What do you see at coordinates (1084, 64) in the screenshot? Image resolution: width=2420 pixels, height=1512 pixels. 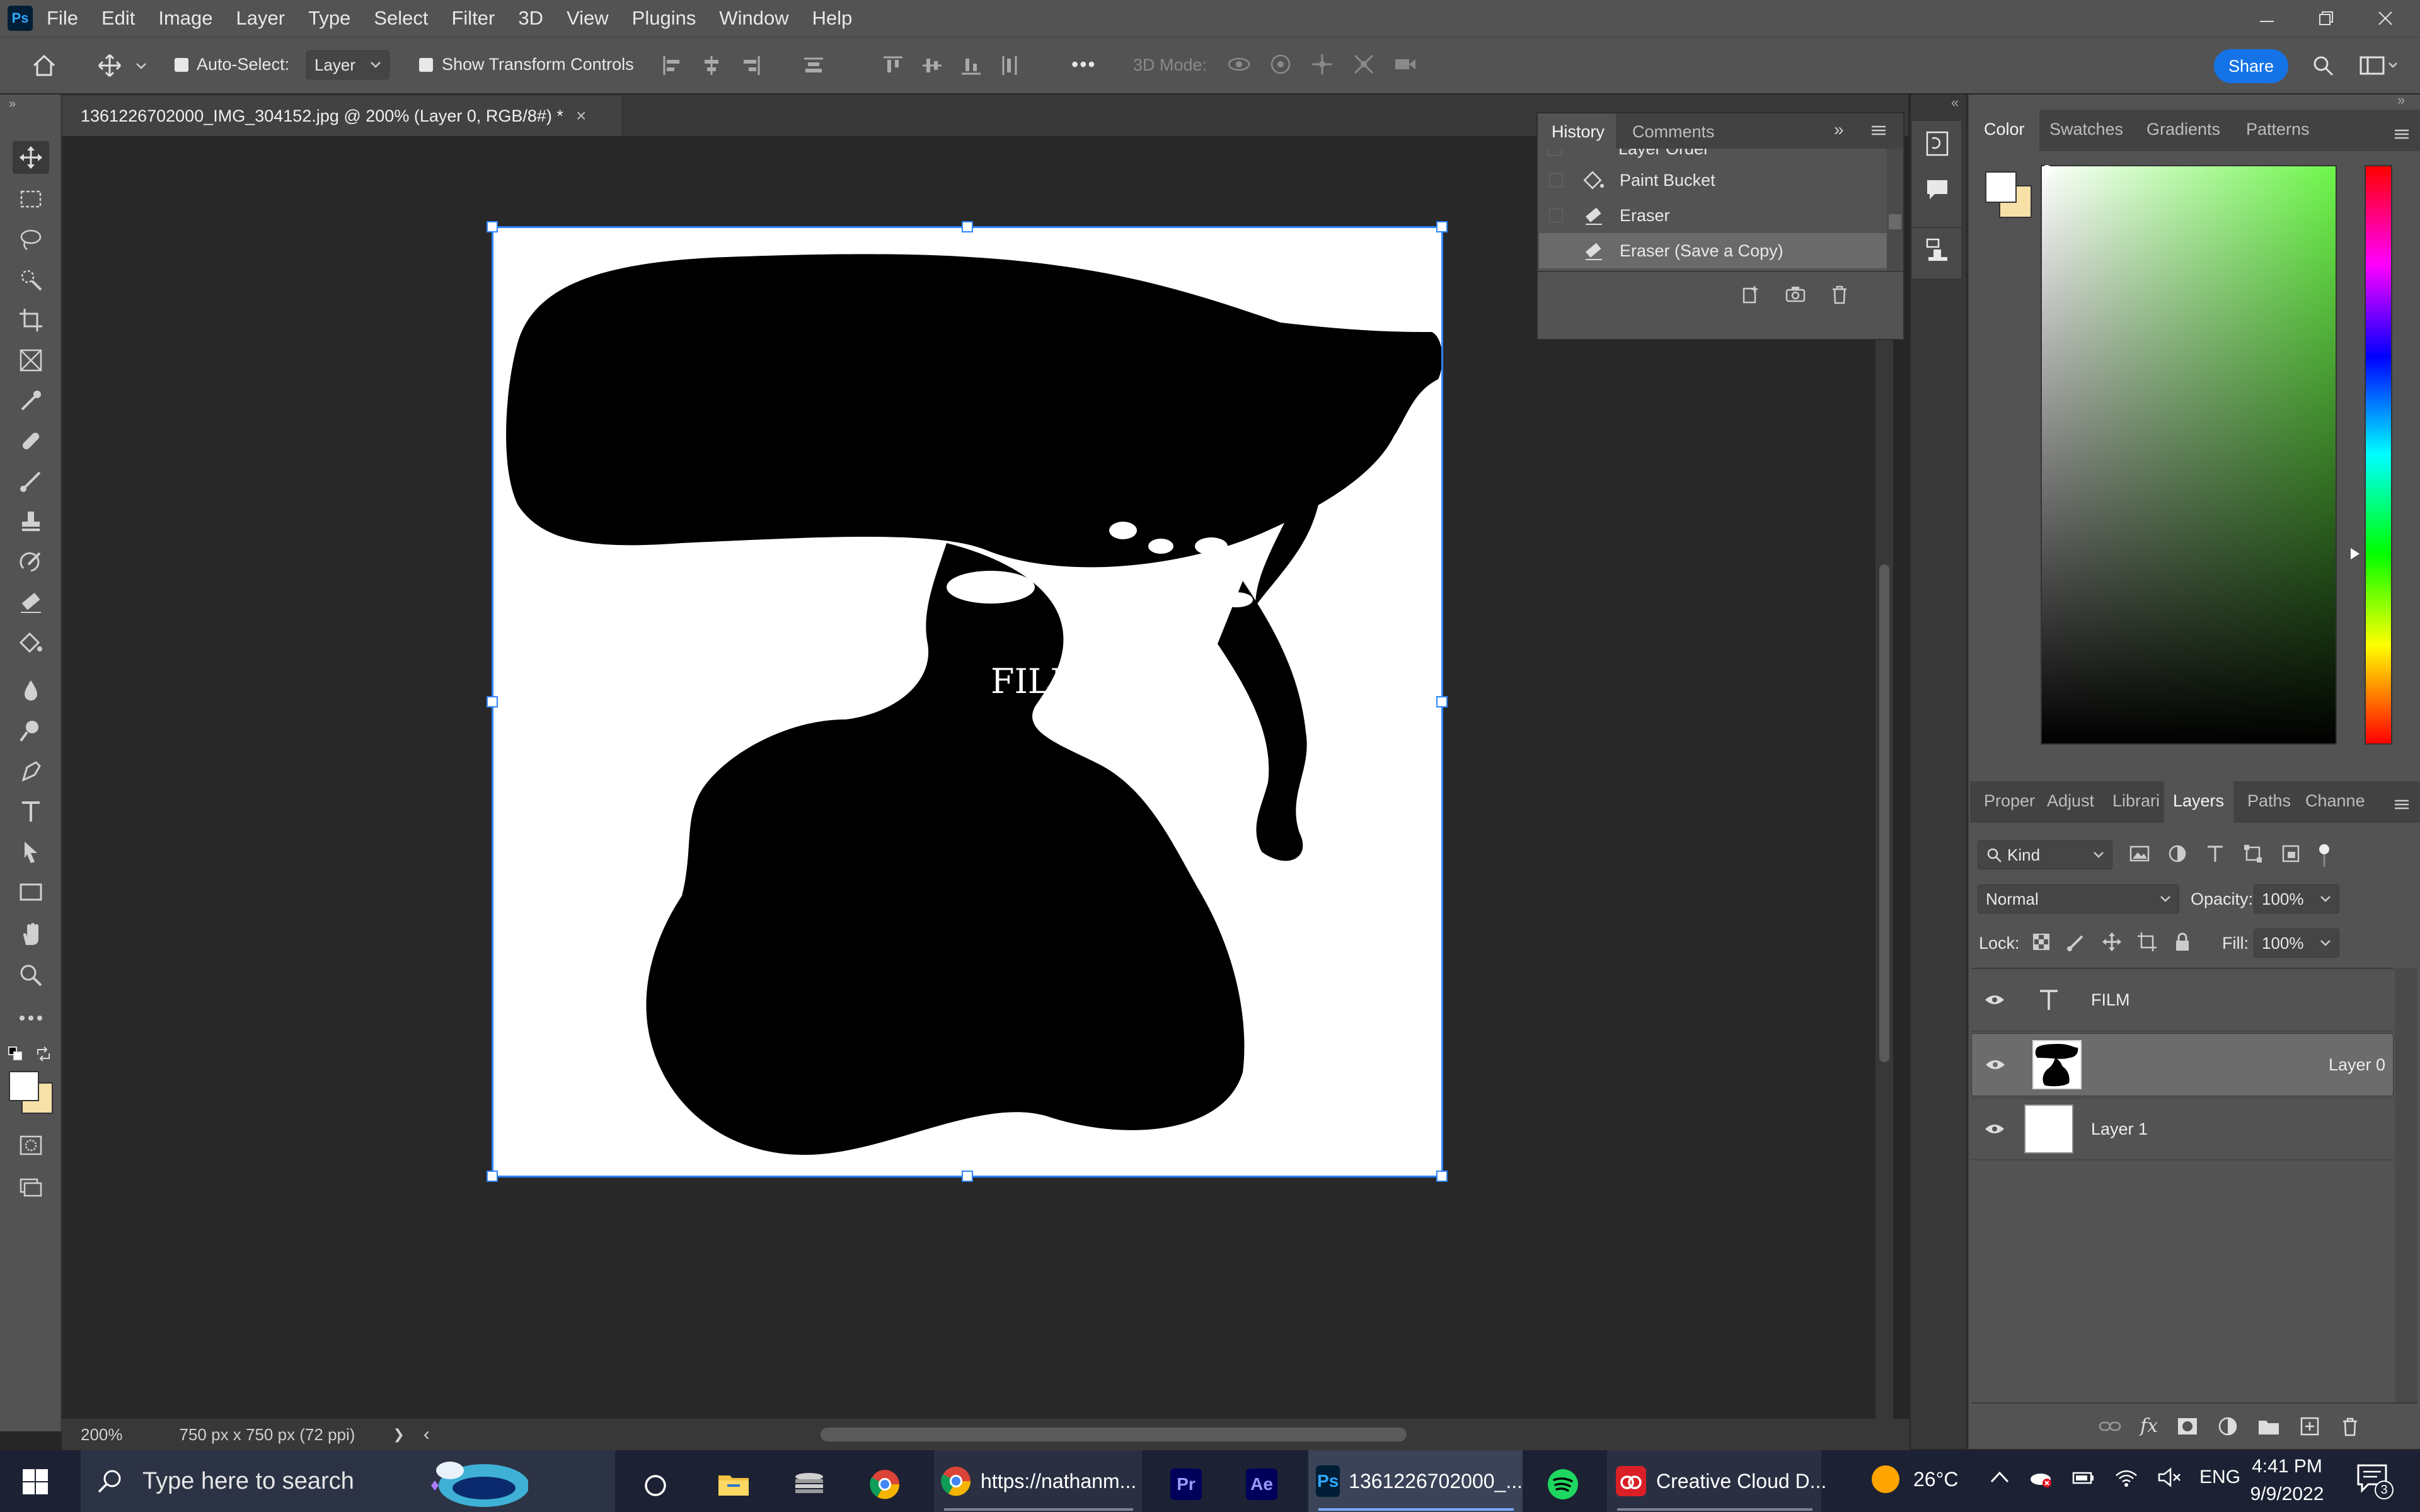 I see `more-options-icon: •••` at bounding box center [1084, 64].